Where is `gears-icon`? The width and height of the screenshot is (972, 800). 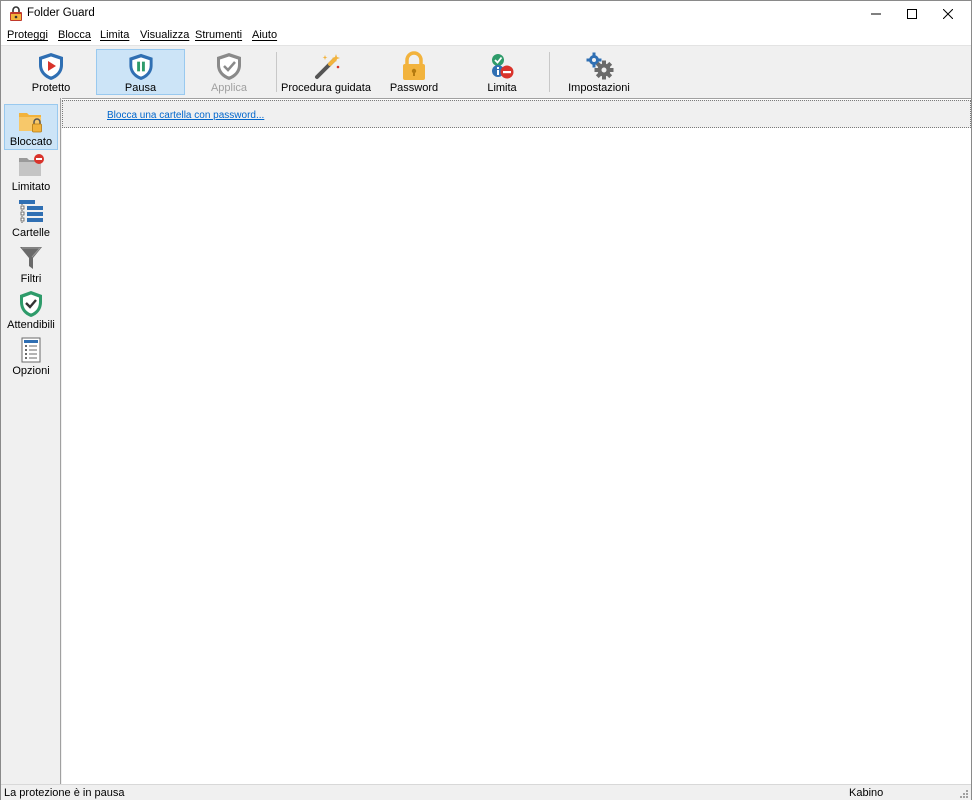
gears-icon is located at coordinates (600, 66).